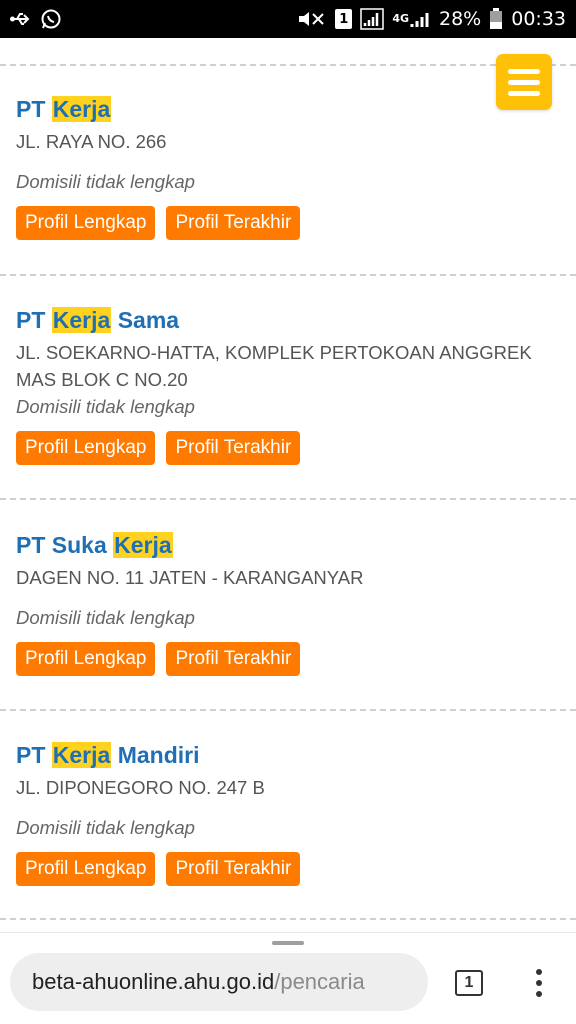  I want to click on company-address: DAGEN NO. 11 JATEN - KARANGANYAR, so click(190, 577).